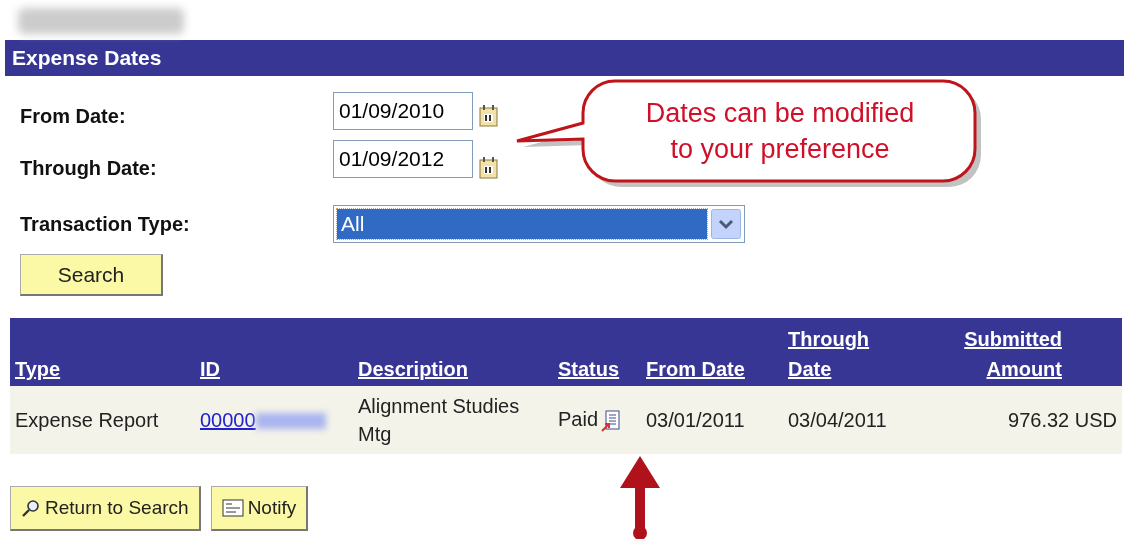 This screenshot has height=539, width=1124. What do you see at coordinates (403, 159) in the screenshot?
I see `date-field: 01/09/2012` at bounding box center [403, 159].